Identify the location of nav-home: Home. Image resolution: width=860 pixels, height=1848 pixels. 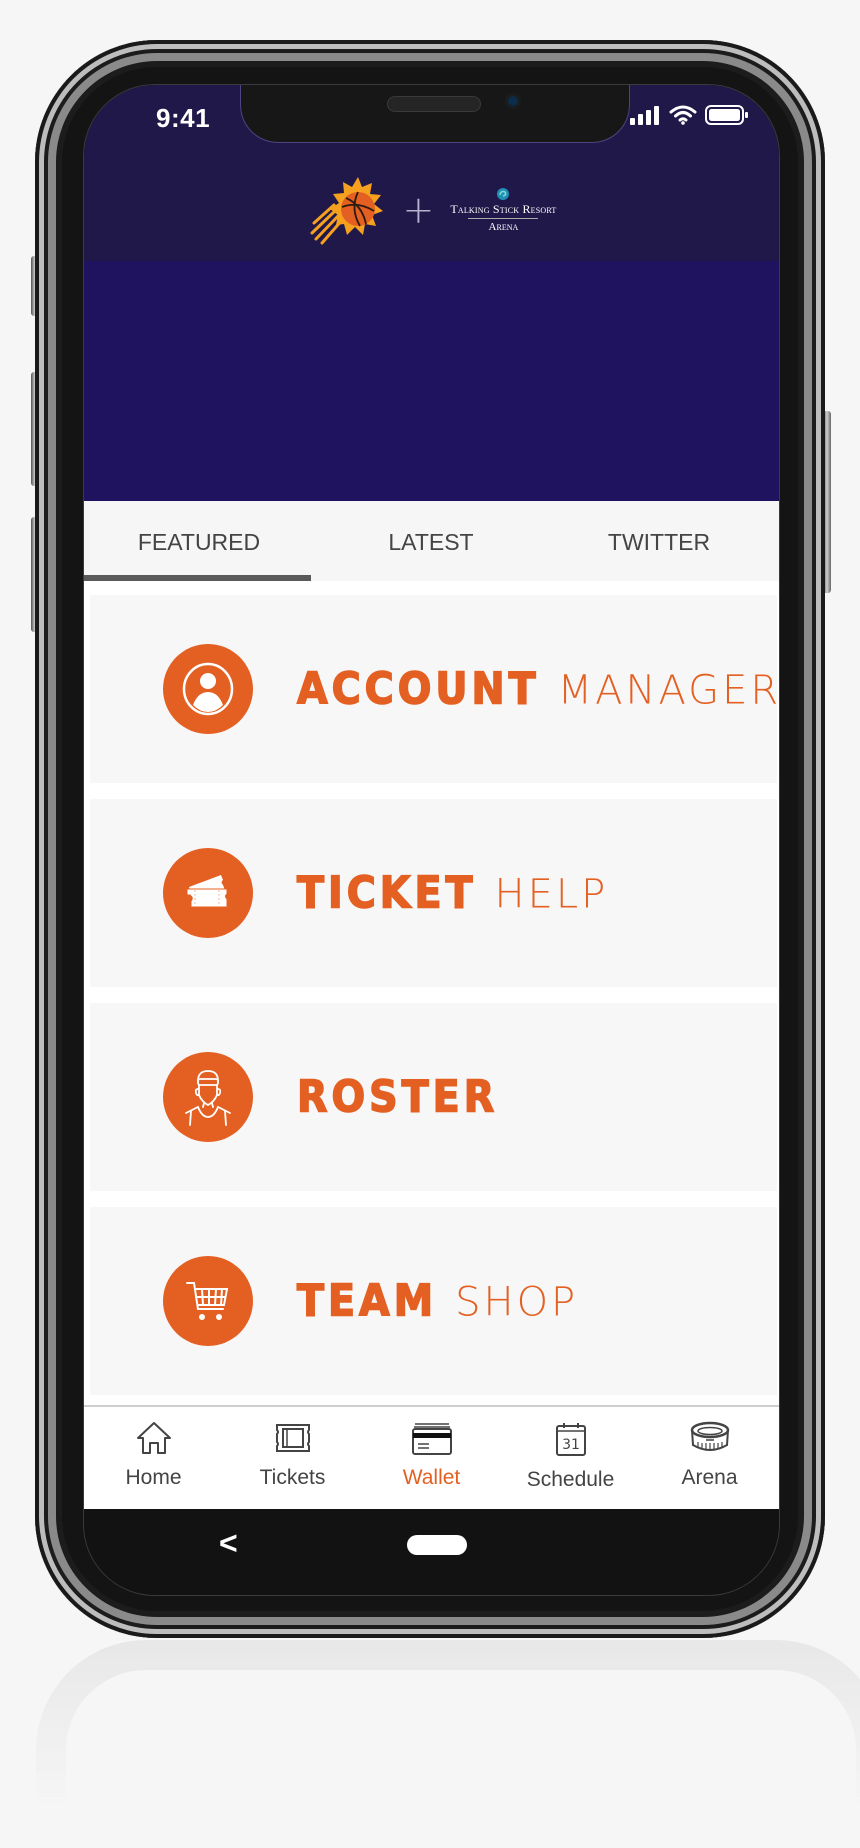
(153, 1455).